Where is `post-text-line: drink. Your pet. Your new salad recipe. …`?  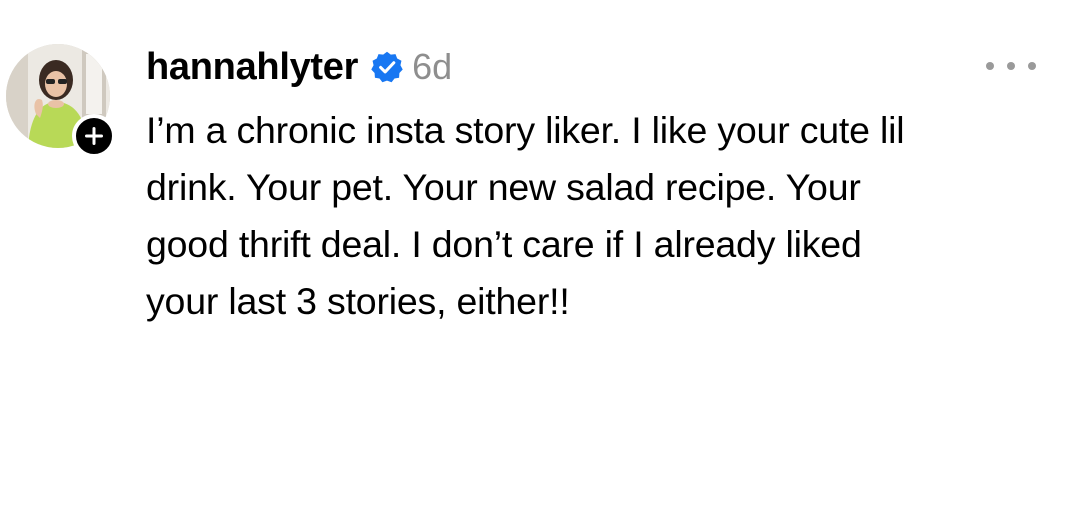
post-text-line: drink. Your pet. Your new salad recipe. … is located at coordinates (503, 187).